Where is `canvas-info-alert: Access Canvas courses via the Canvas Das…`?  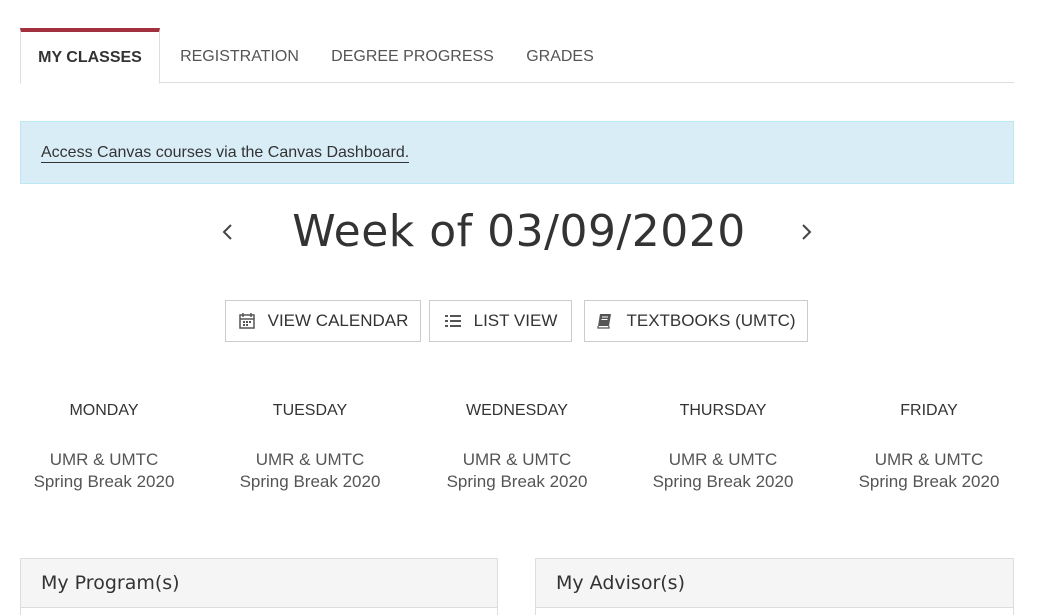
canvas-info-alert: Access Canvas courses via the Canvas Das… is located at coordinates (517, 152).